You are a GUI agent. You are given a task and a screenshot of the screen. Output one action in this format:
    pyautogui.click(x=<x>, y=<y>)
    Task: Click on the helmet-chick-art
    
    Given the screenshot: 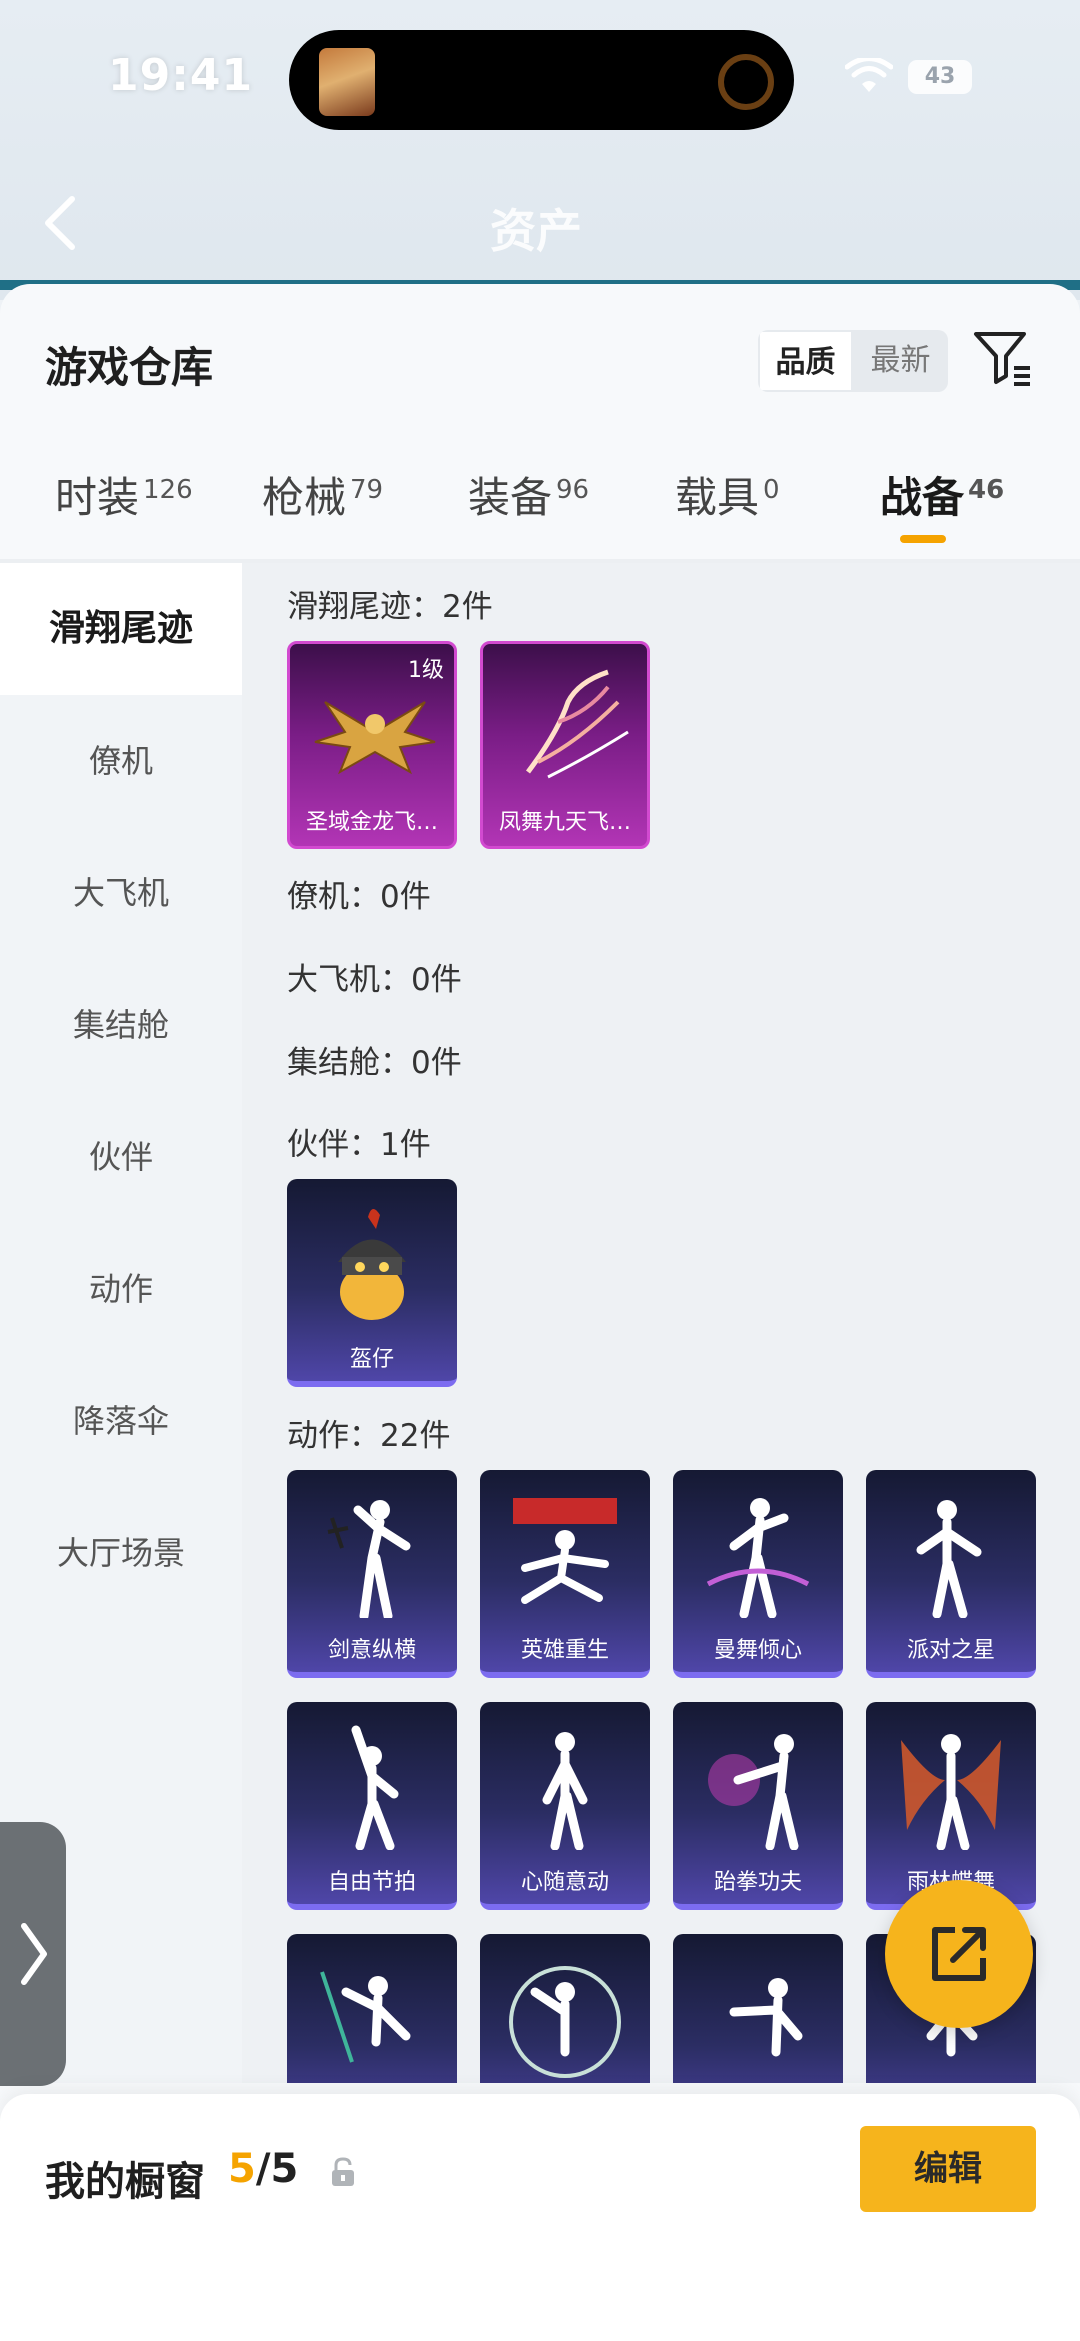 What is the action you would take?
    pyautogui.click(x=372, y=1264)
    